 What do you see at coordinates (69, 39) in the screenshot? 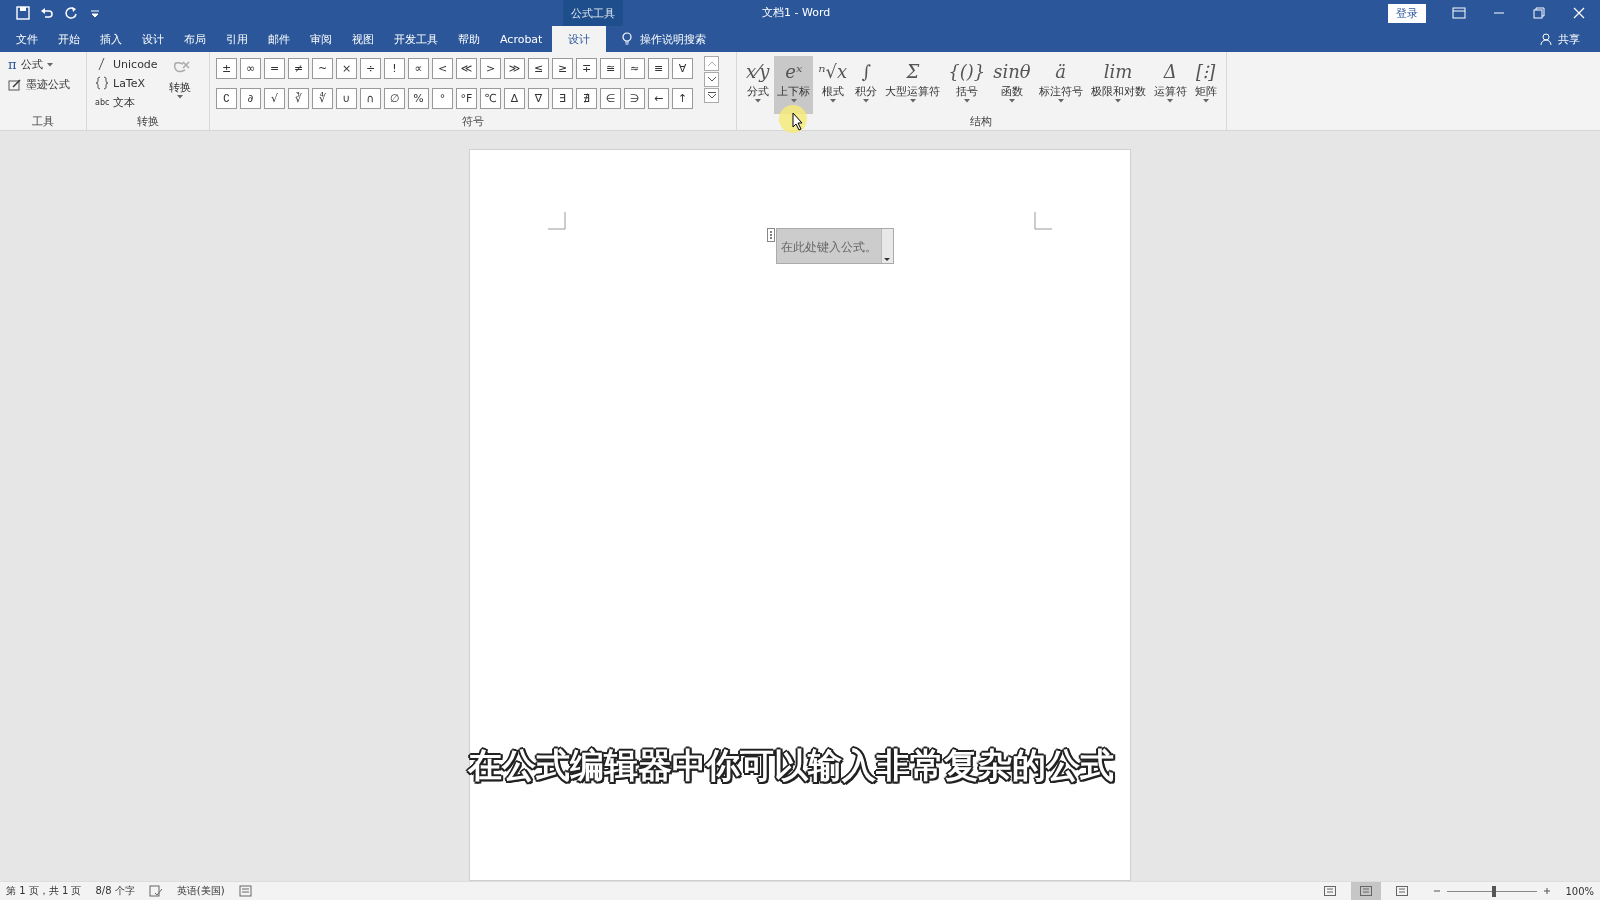
I see `ribbon-tab: 开始` at bounding box center [69, 39].